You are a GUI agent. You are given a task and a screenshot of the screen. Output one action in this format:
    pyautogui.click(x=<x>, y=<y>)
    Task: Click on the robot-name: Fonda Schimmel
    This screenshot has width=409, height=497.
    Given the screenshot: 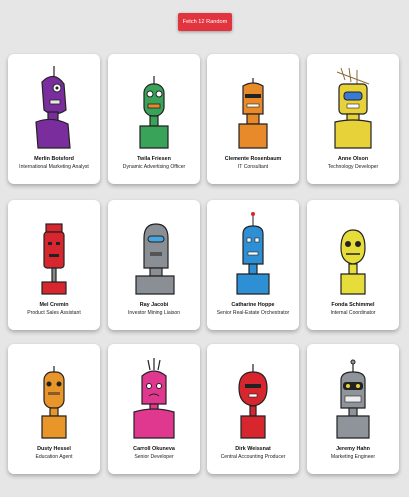 What is the action you would take?
    pyautogui.click(x=353, y=305)
    